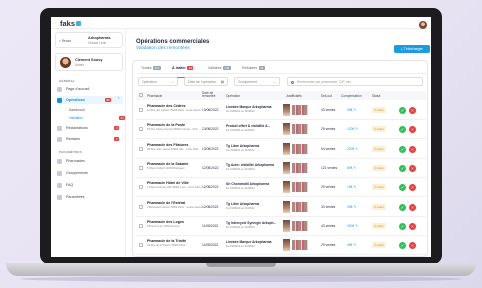 The width and height of the screenshot is (482, 288). Describe the element at coordinates (175, 203) in the screenshot. I see `pharmacy-name: Pharmacie de l'Estéral` at that location.